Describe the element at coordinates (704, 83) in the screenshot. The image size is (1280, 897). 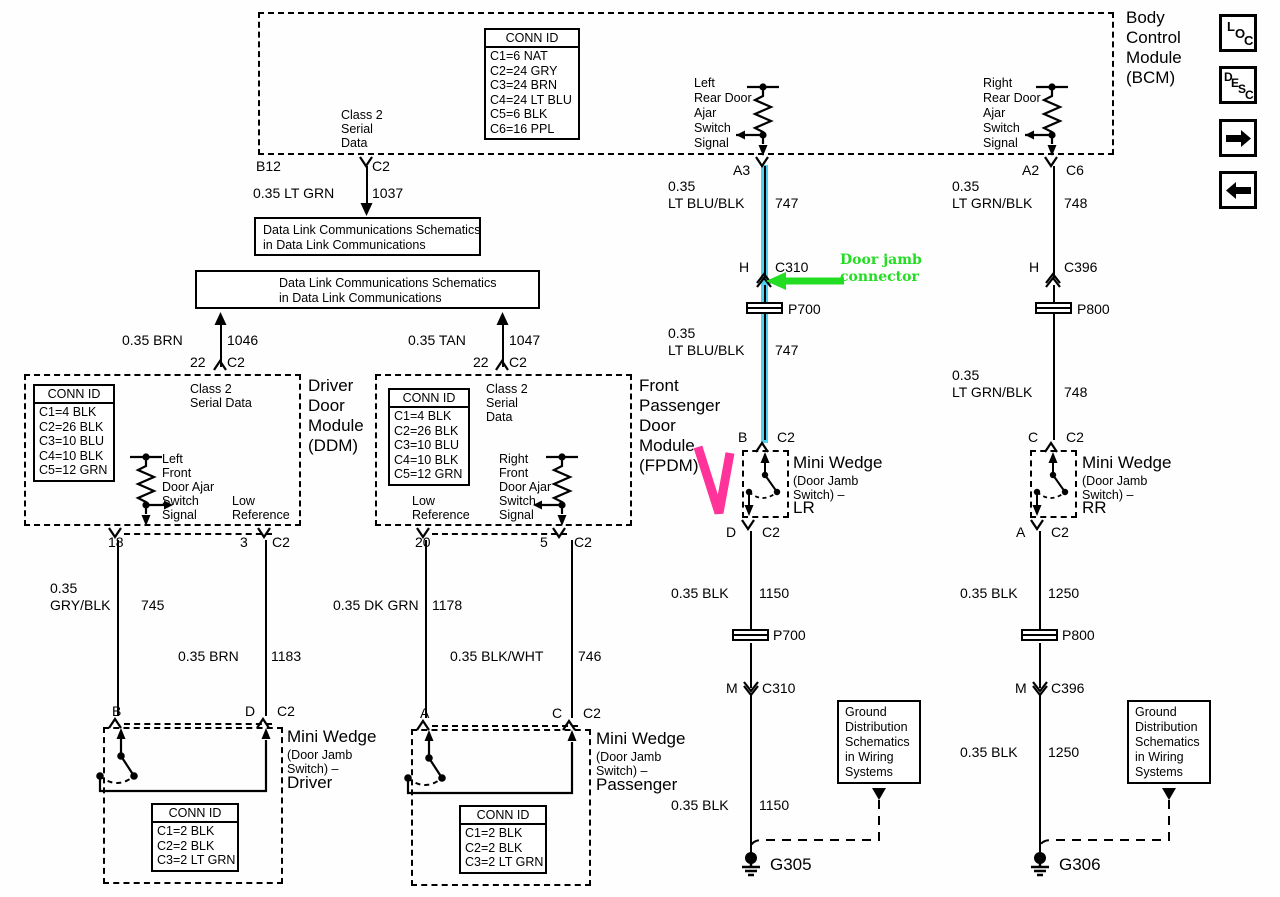
I see `bcm-left-rear-signal-0: Left` at that location.